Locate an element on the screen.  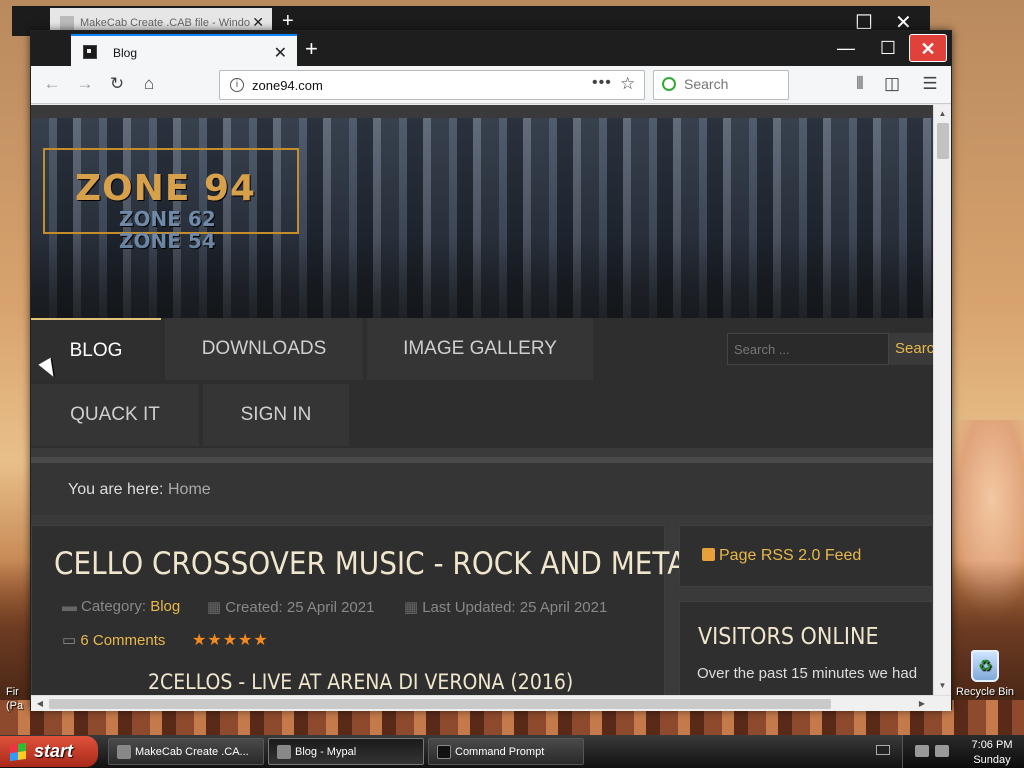
logo-main-text: ZONE 94 is located at coordinates (166, 188).